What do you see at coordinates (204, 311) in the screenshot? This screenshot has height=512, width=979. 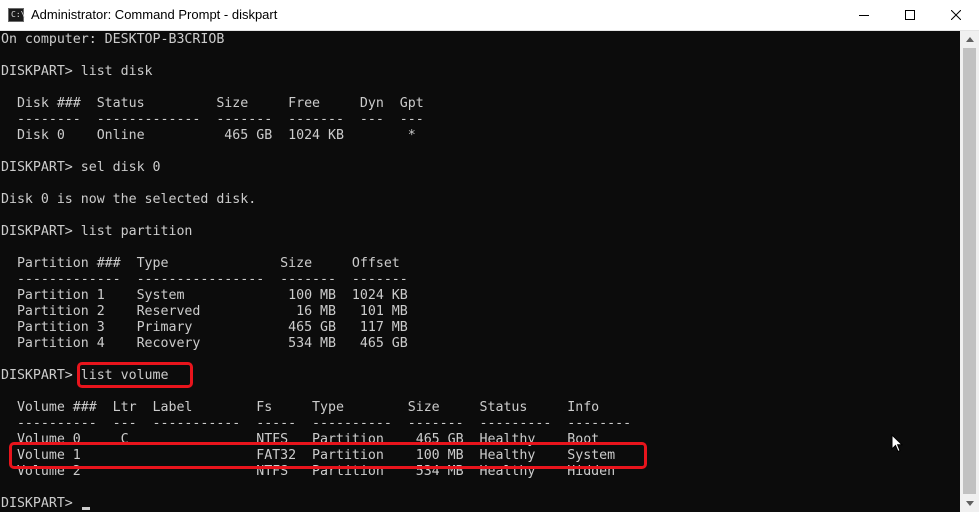 I see `console-line: Partition 2 Reserved 16 MB 101 MB` at bounding box center [204, 311].